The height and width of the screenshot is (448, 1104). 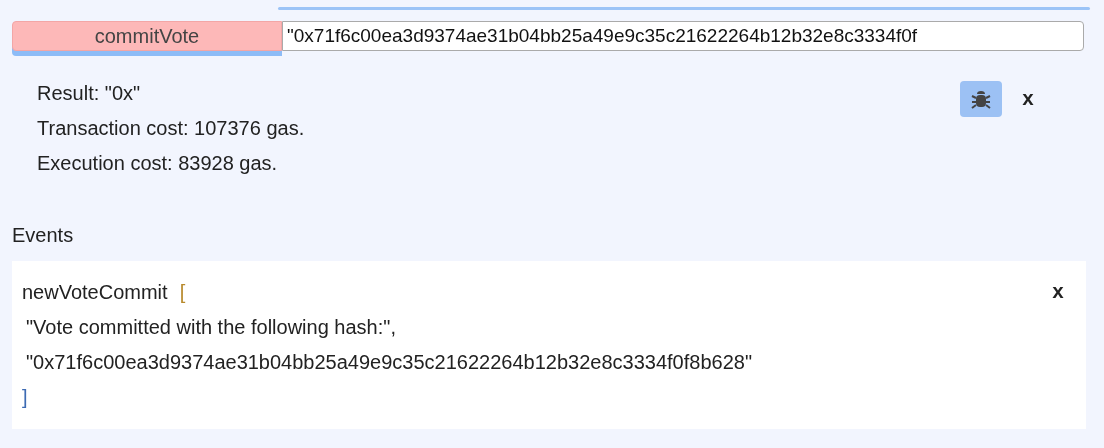 I want to click on result-line: Transaction cost: 107376 gas., so click(x=171, y=128).